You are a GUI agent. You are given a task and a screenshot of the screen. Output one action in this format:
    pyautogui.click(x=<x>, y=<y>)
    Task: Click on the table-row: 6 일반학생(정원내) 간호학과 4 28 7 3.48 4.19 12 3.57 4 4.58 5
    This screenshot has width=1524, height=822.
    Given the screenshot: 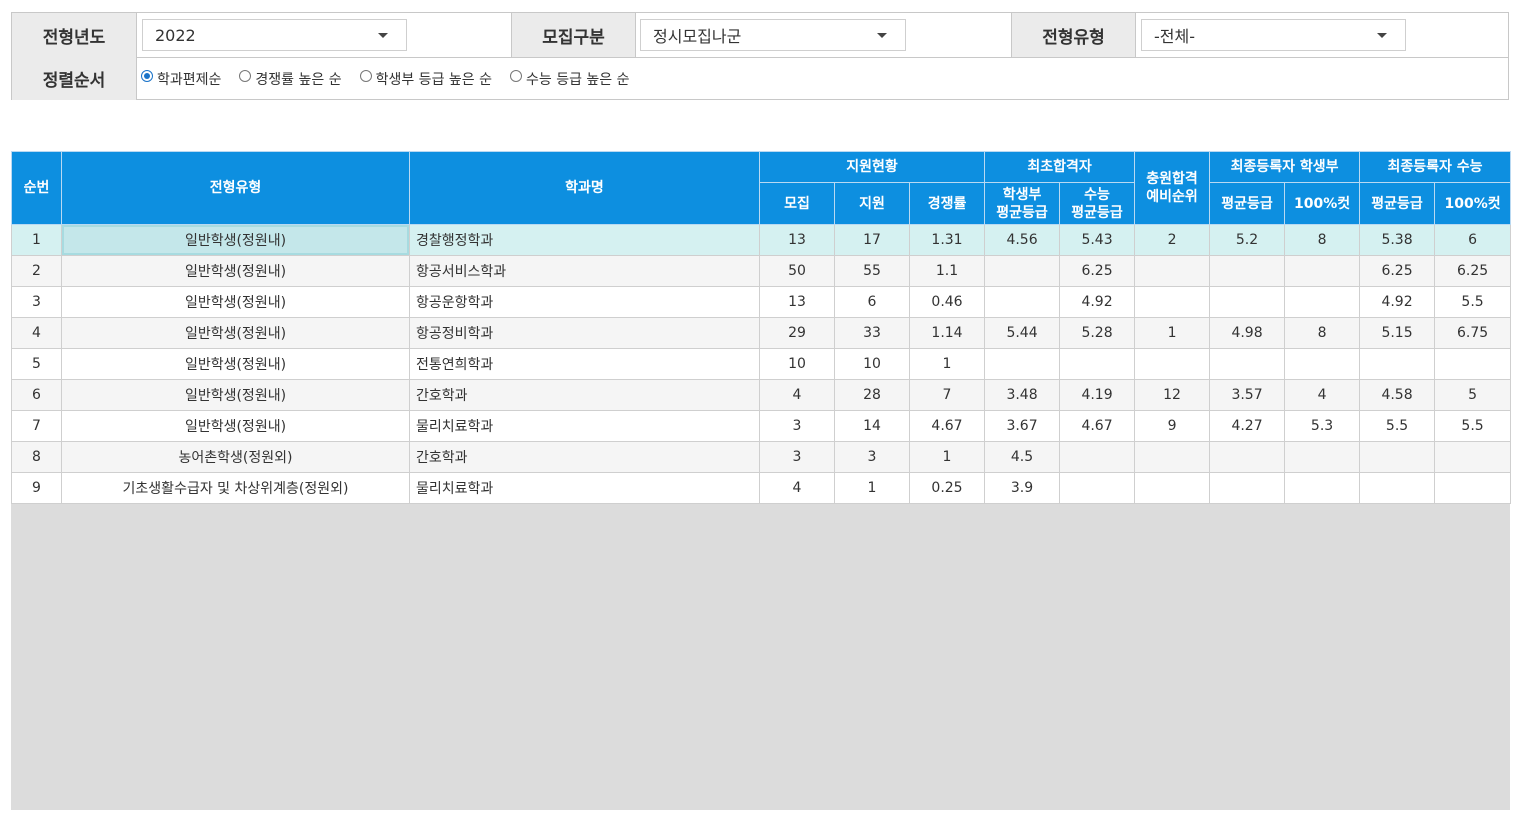 What is the action you would take?
    pyautogui.click(x=761, y=395)
    